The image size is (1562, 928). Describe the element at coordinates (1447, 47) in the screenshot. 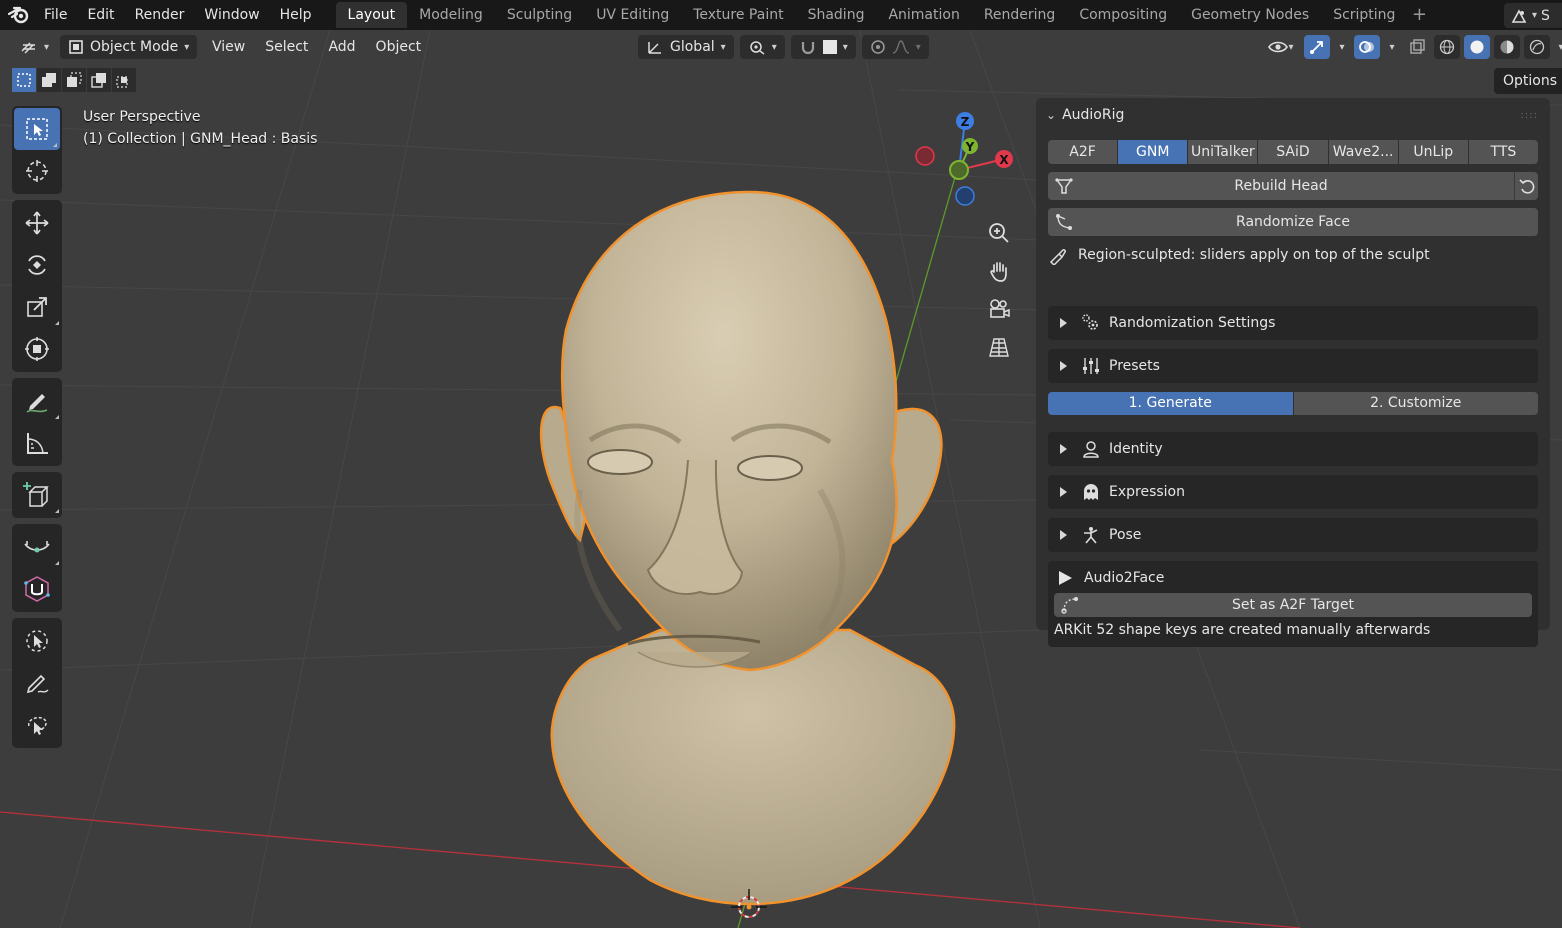

I see `shading-wireframe` at that location.